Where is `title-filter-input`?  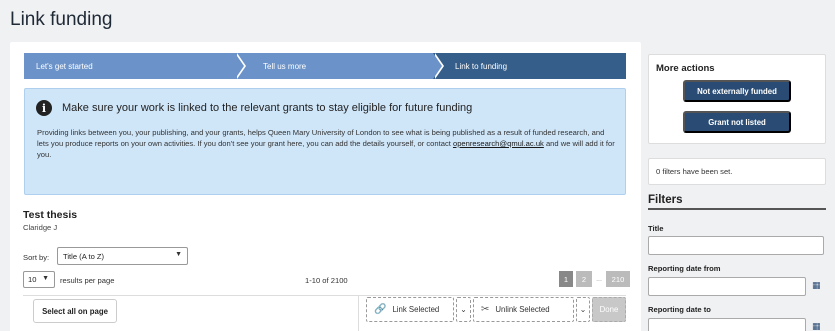
title-filter-input is located at coordinates (736, 245).